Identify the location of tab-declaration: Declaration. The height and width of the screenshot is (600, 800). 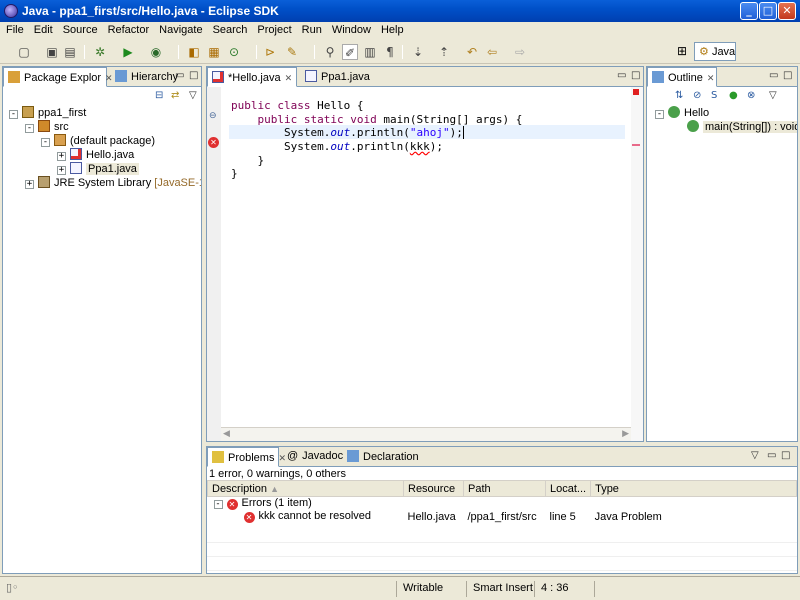
(383, 457).